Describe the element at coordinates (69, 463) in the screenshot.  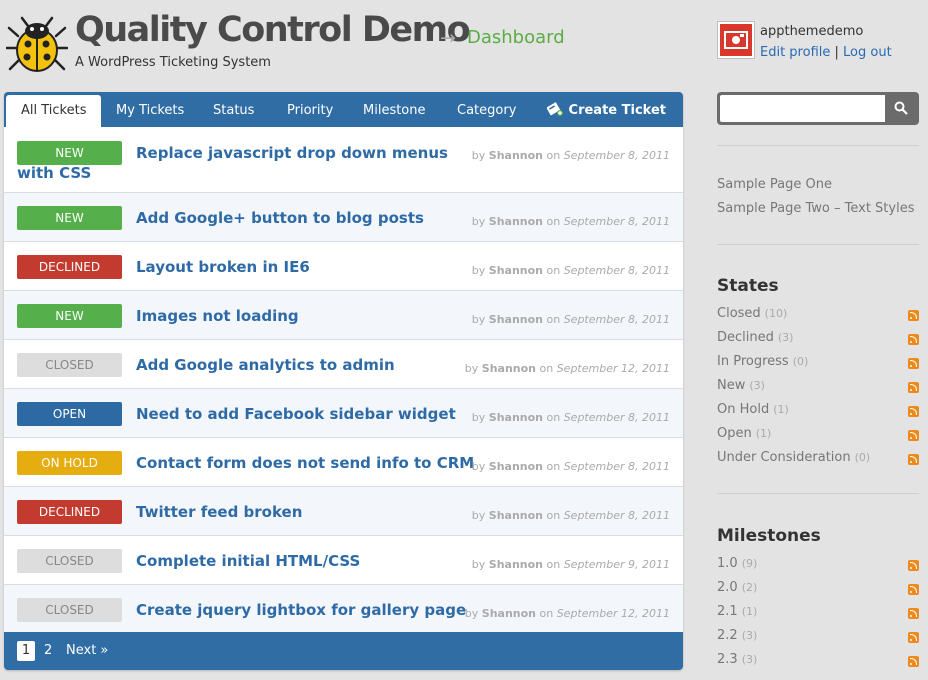
I see `status-badge: ON HOLD` at that location.